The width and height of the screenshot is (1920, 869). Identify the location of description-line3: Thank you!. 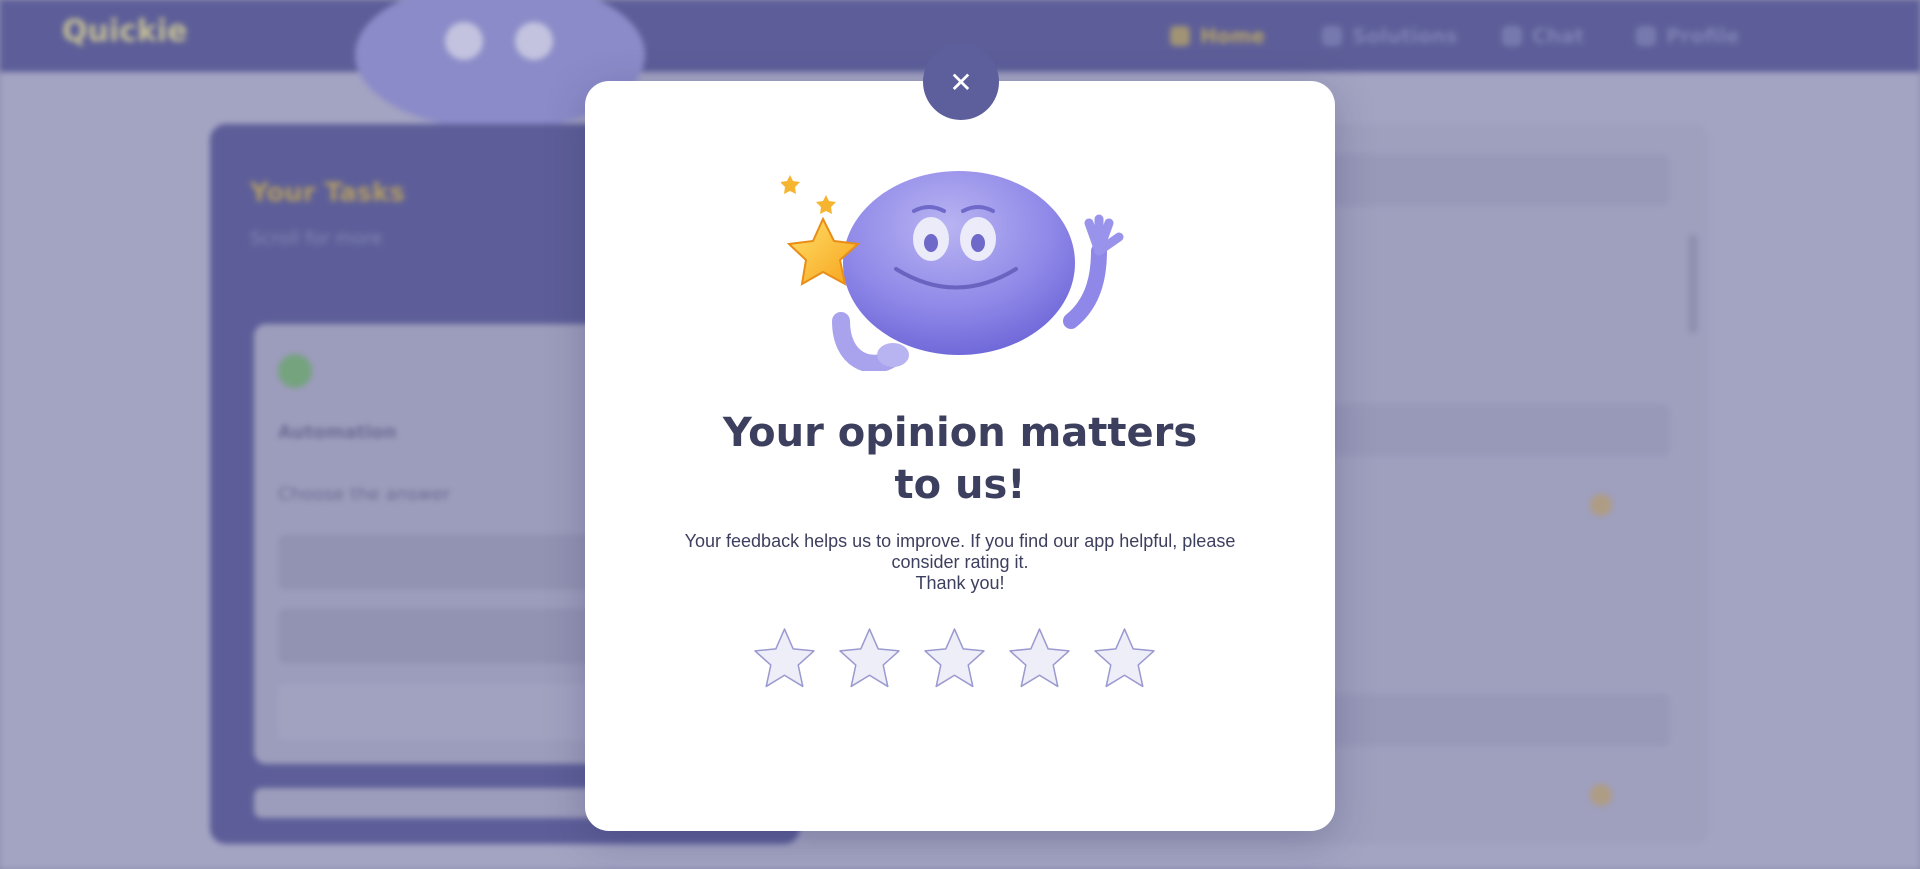
(960, 583).